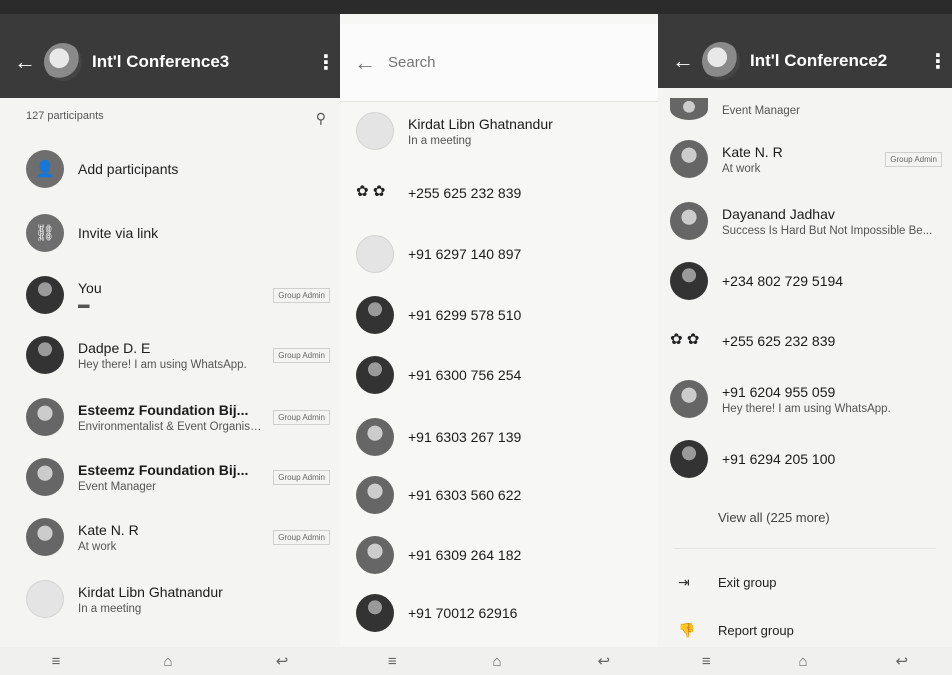 This screenshot has width=952, height=675. I want to click on member-name: Dadpe D. E, so click(114, 347).